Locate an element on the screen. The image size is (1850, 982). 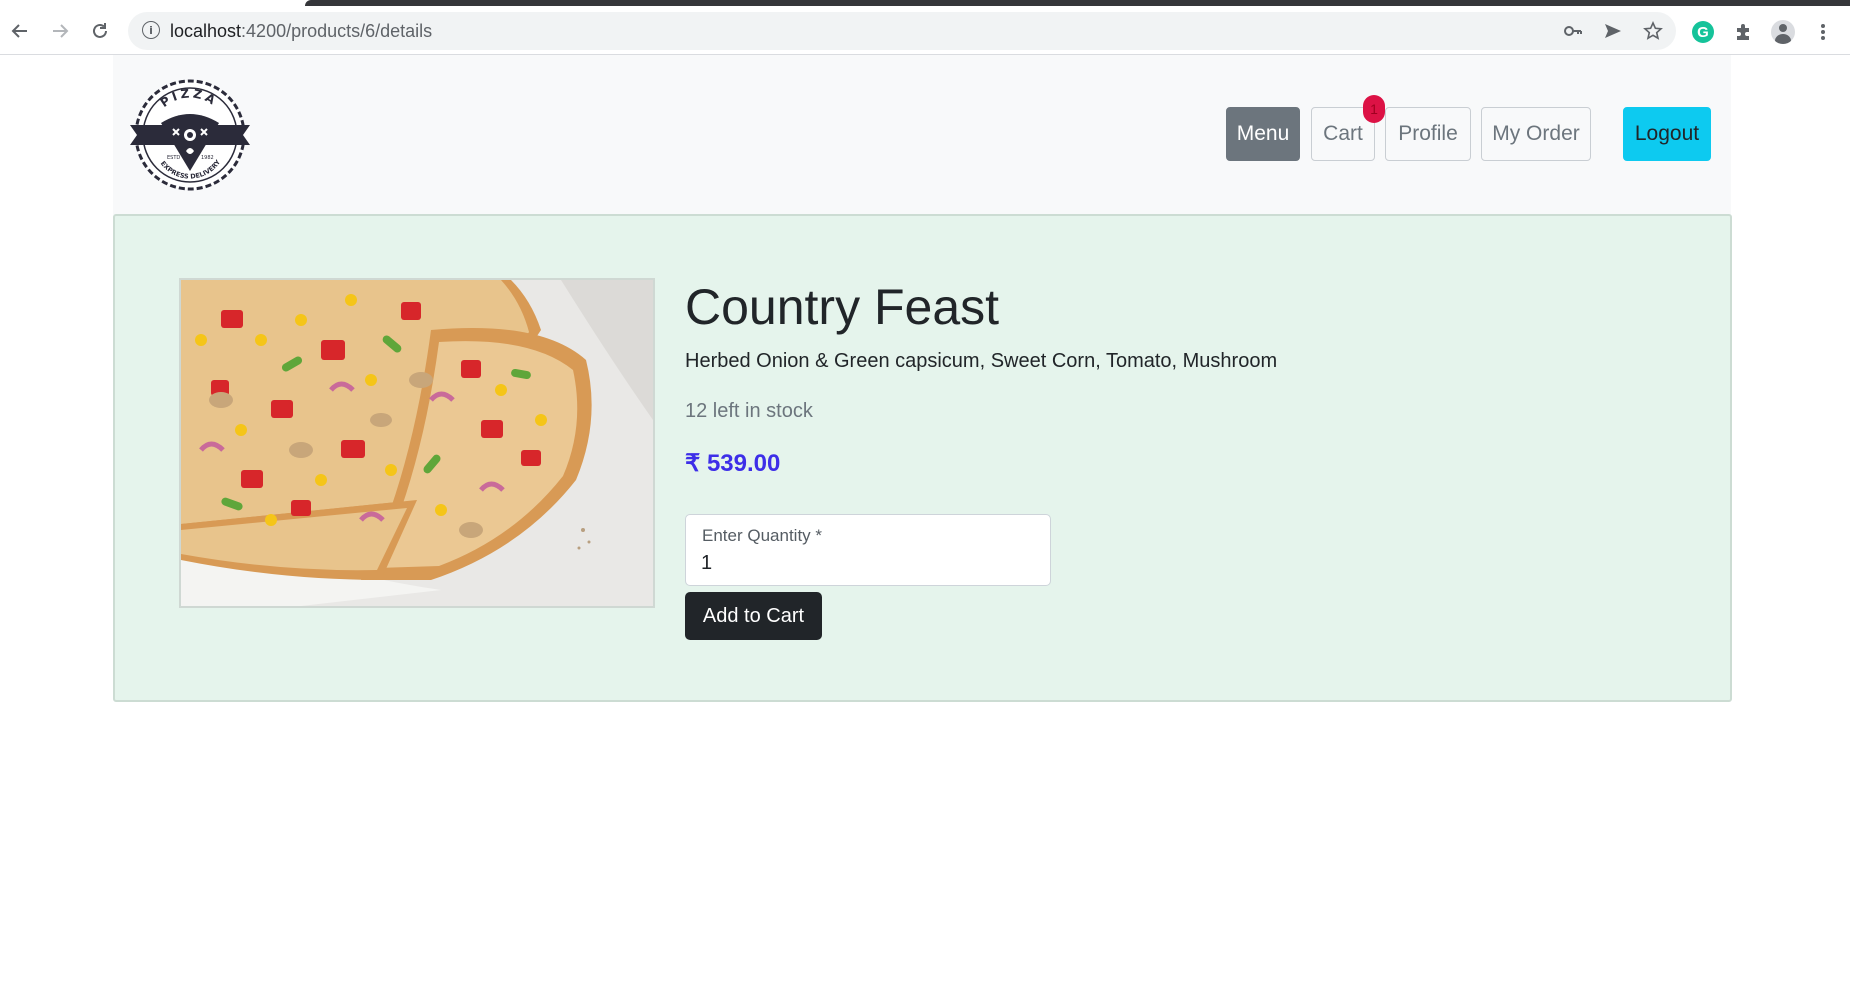
product-price: ₹ 539.00 is located at coordinates (733, 463).